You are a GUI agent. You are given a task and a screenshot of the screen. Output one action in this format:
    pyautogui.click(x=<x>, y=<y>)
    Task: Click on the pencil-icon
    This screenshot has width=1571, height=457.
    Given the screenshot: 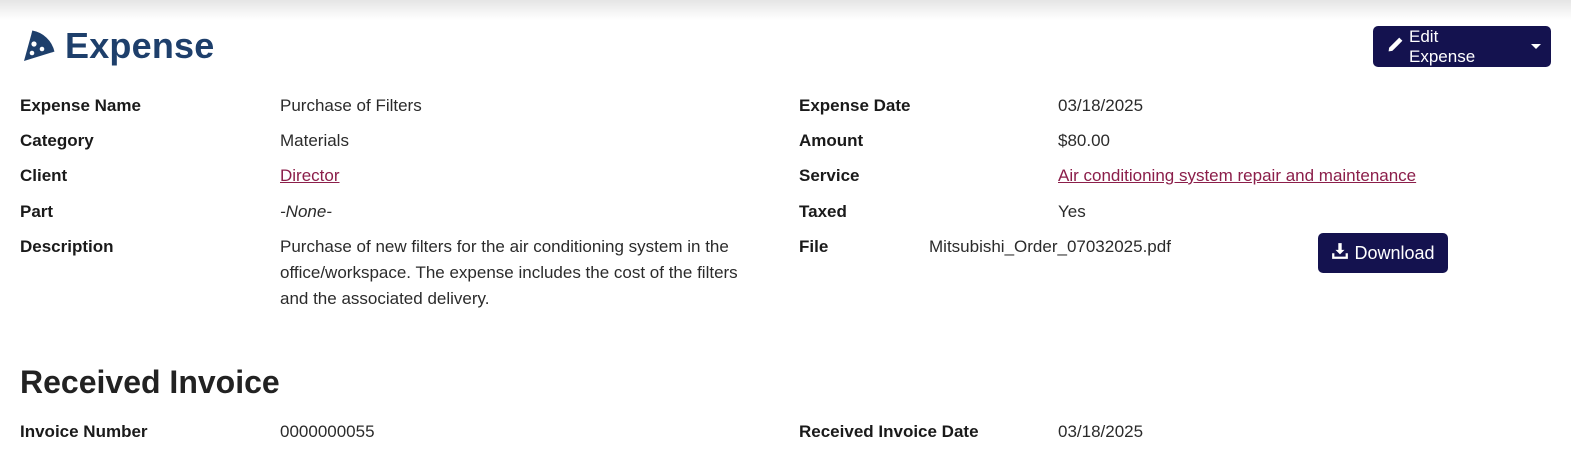 What is the action you would take?
    pyautogui.click(x=1398, y=47)
    